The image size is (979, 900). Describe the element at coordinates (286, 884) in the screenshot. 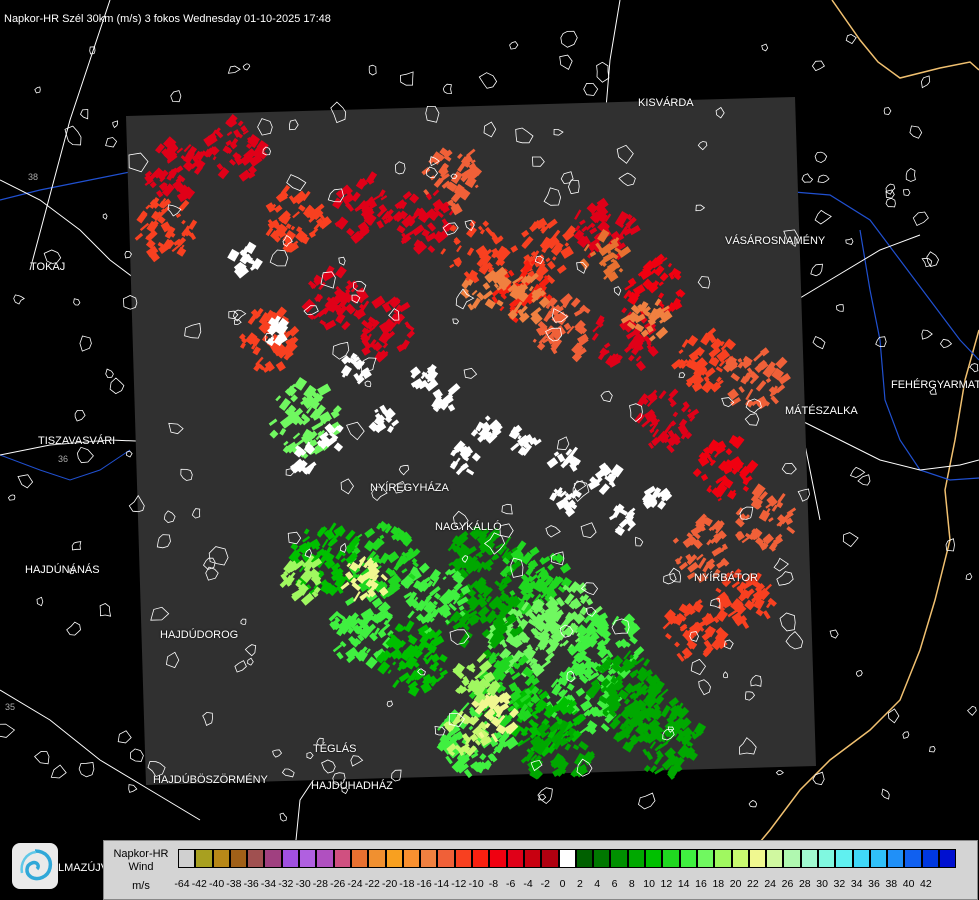

I see `legend-tick-label: -32` at that location.